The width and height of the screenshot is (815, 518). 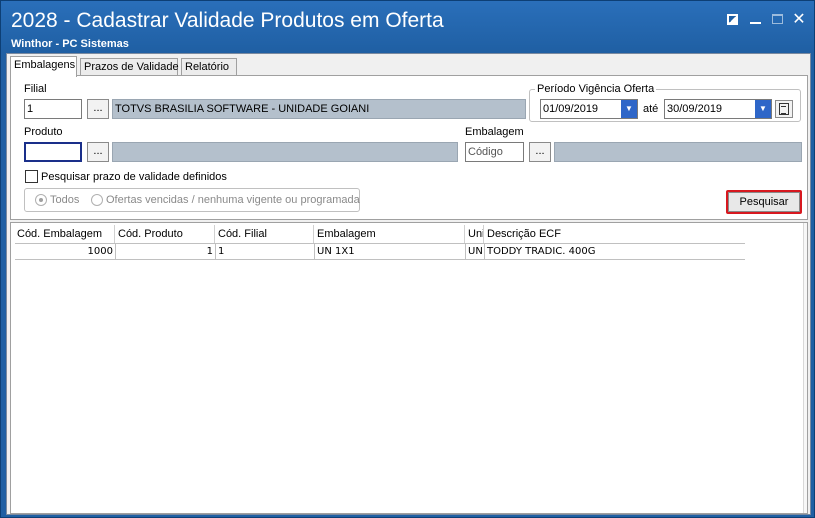 What do you see at coordinates (53, 109) in the screenshot?
I see `filial-code-input: 1` at bounding box center [53, 109].